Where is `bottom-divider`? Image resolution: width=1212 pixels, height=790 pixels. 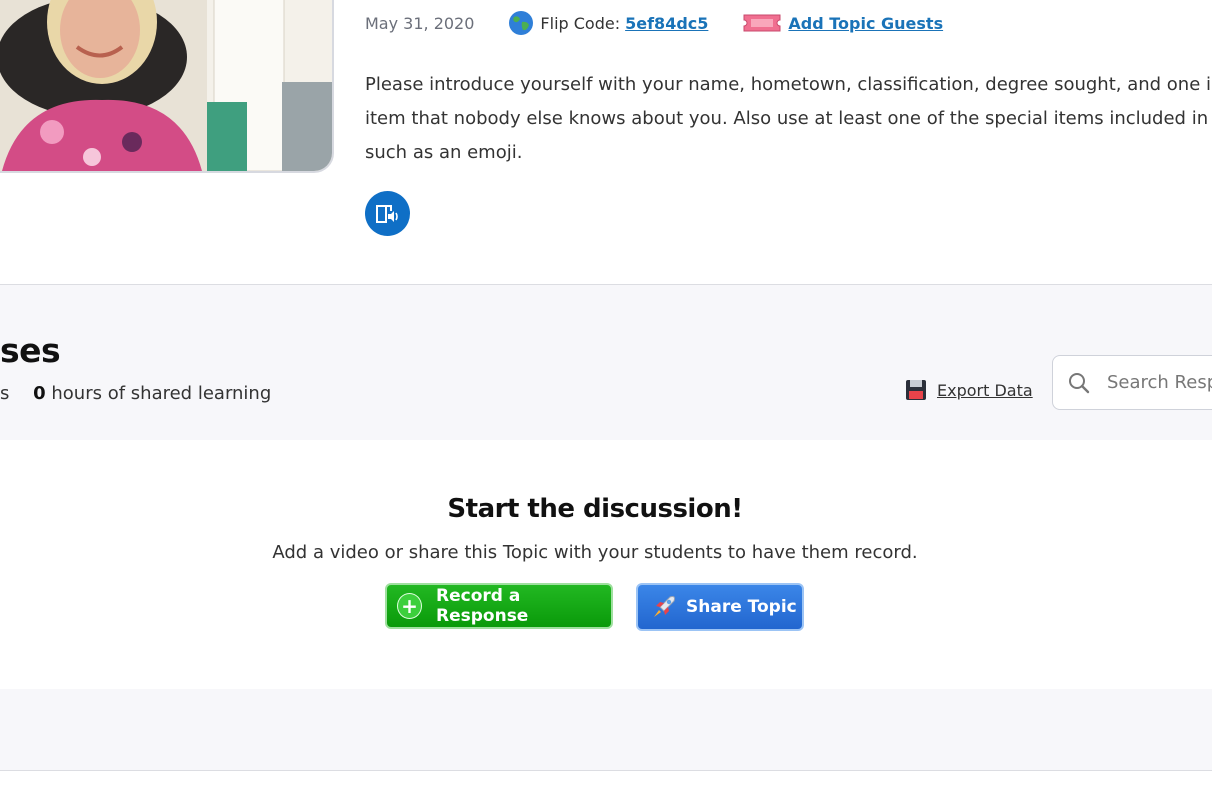
bottom-divider is located at coordinates (606, 770).